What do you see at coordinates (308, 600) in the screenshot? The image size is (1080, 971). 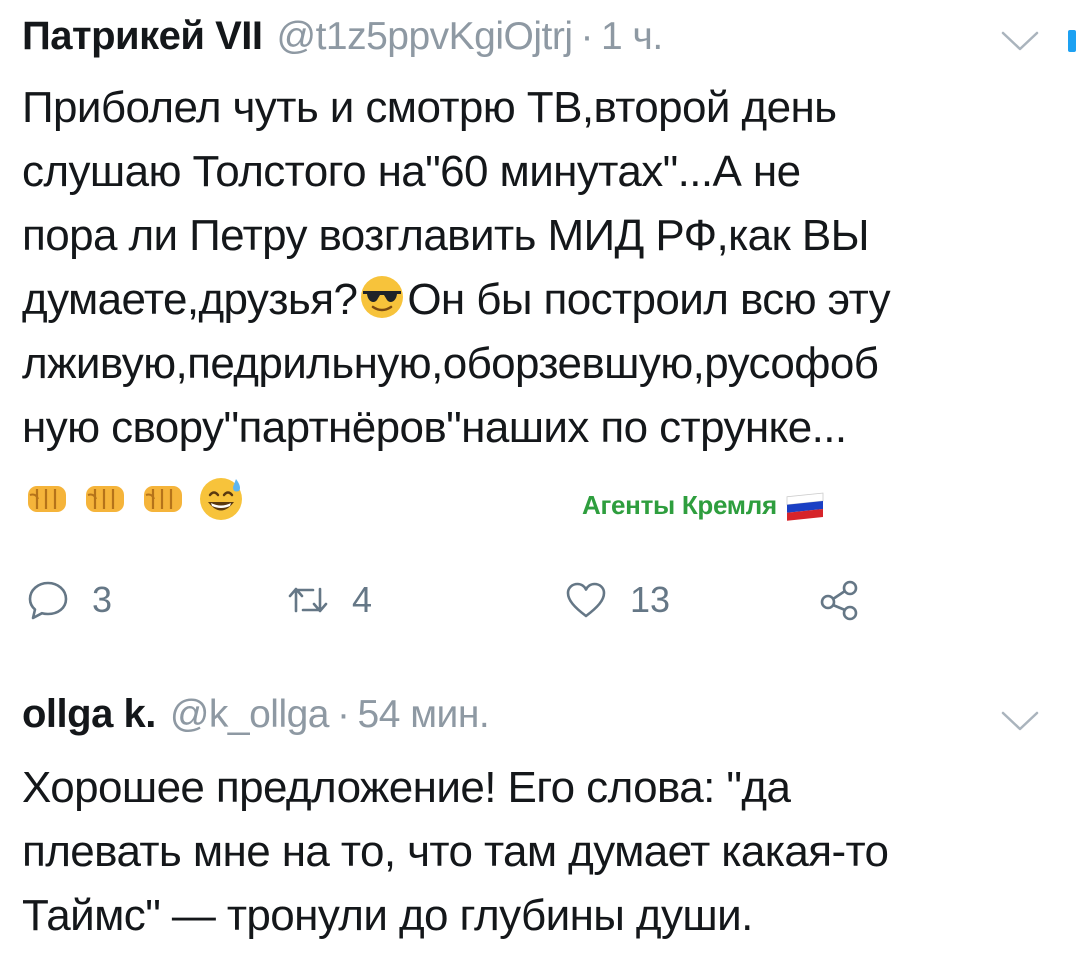 I see `retweet-icon` at bounding box center [308, 600].